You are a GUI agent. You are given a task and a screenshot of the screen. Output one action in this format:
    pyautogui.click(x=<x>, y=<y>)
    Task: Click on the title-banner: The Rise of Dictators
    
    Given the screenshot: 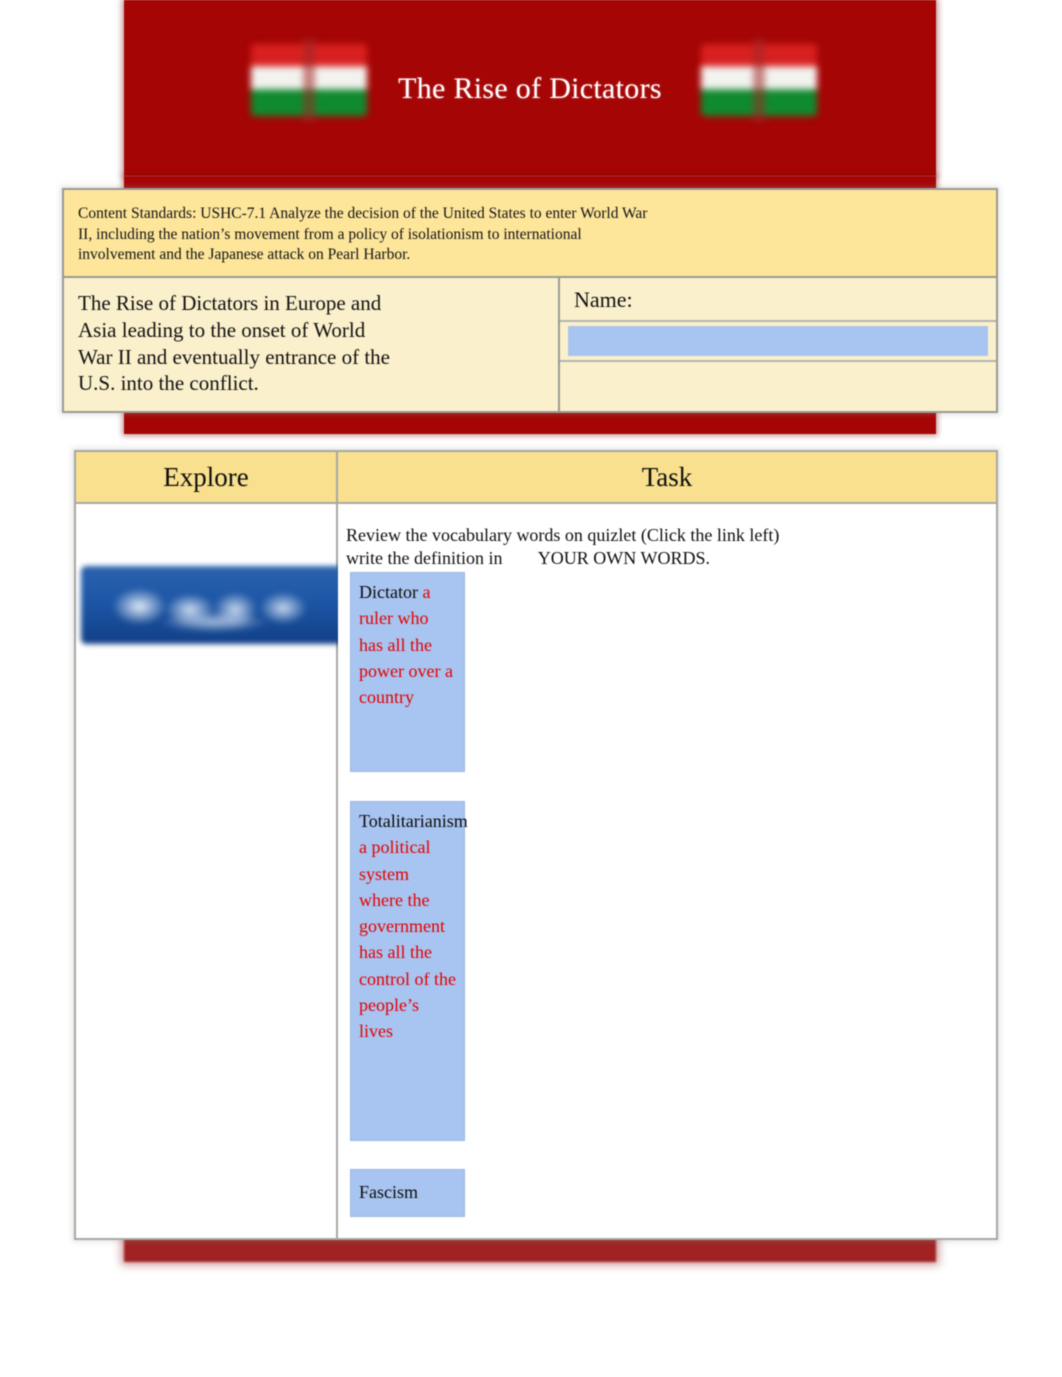 What is the action you would take?
    pyautogui.click(x=530, y=88)
    